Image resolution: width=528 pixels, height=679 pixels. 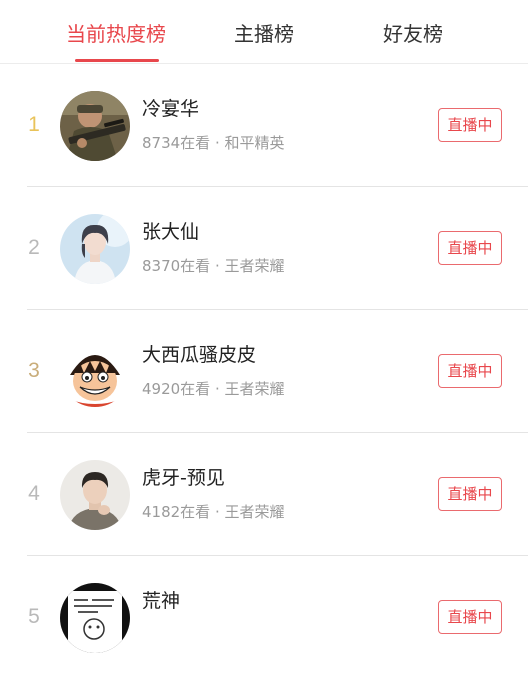 I want to click on active-tab-indicator, so click(x=117, y=60).